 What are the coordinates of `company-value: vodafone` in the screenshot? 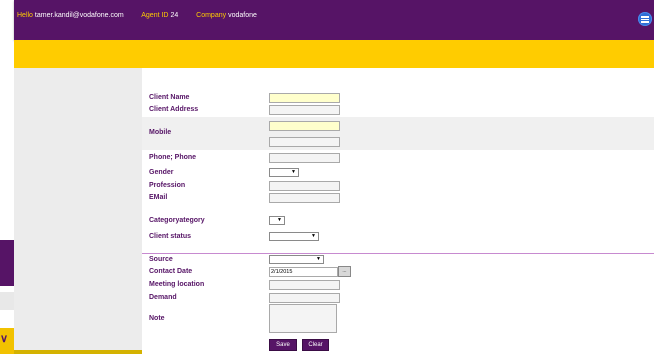 It's located at (242, 15).